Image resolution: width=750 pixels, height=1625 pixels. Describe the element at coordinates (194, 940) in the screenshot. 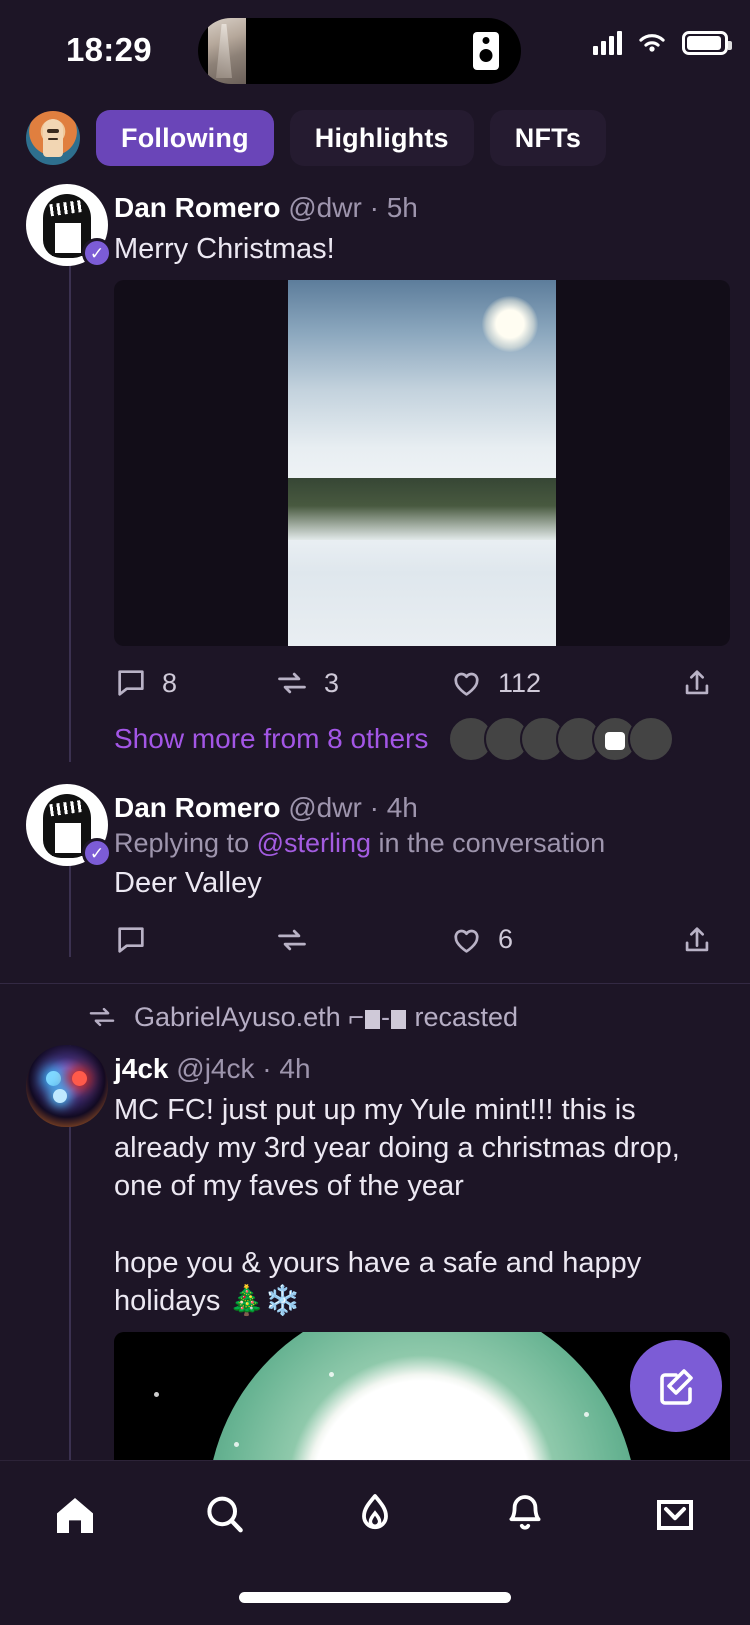

I see `comment-button` at that location.